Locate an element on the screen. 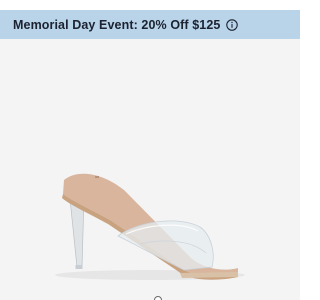  top-bar is located at coordinates (150, 5).